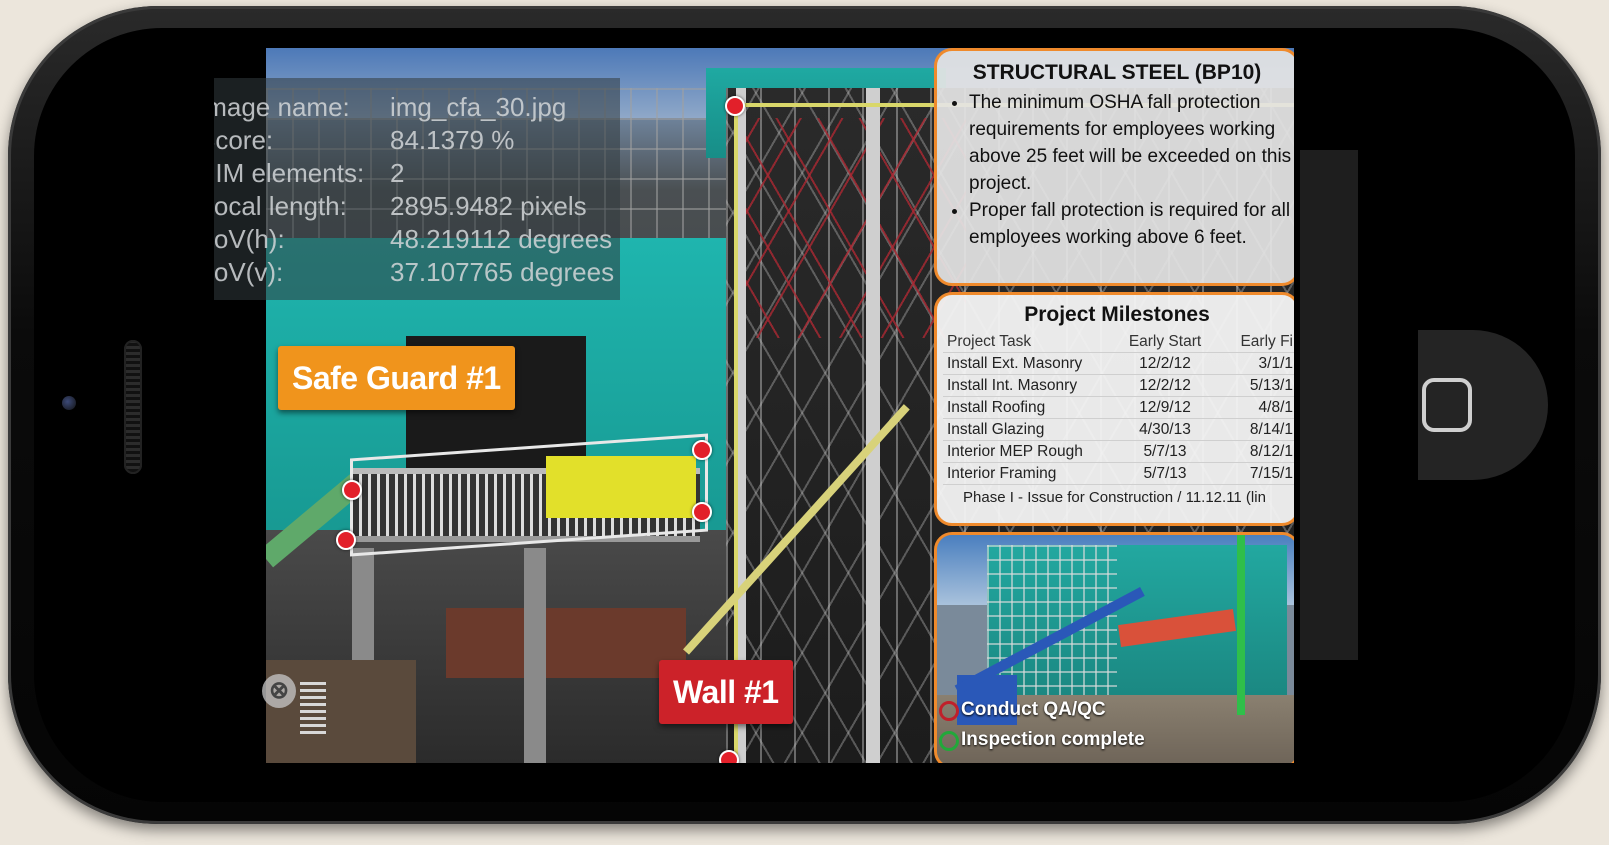 The width and height of the screenshot is (1609, 845). What do you see at coordinates (1256, 473) in the screenshot?
I see `finish-cell: 7/15/1` at bounding box center [1256, 473].